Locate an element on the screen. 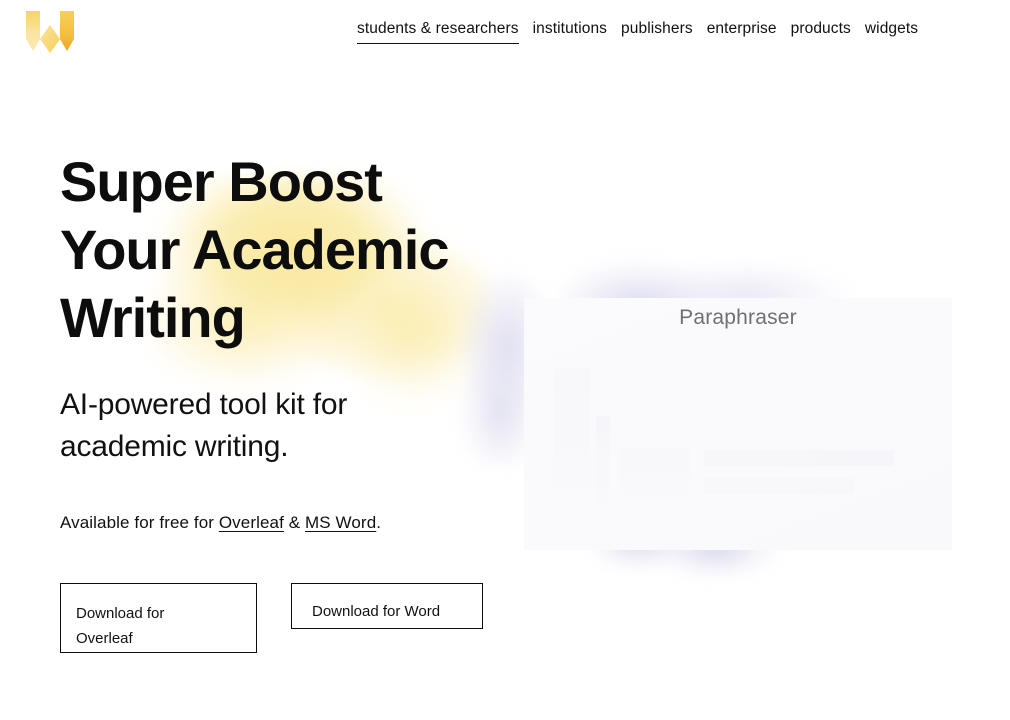  download-overleaf-button: Download for Overleaf is located at coordinates (158, 618).